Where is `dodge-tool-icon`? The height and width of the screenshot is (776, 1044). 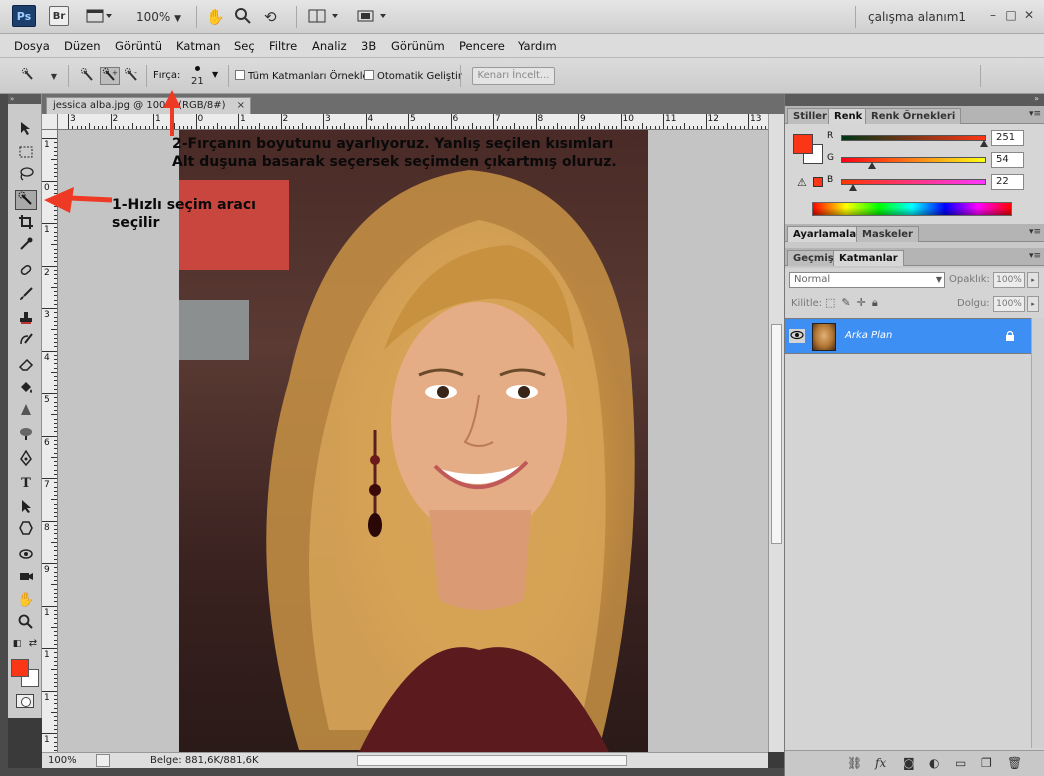 dodge-tool-icon is located at coordinates (26, 434).